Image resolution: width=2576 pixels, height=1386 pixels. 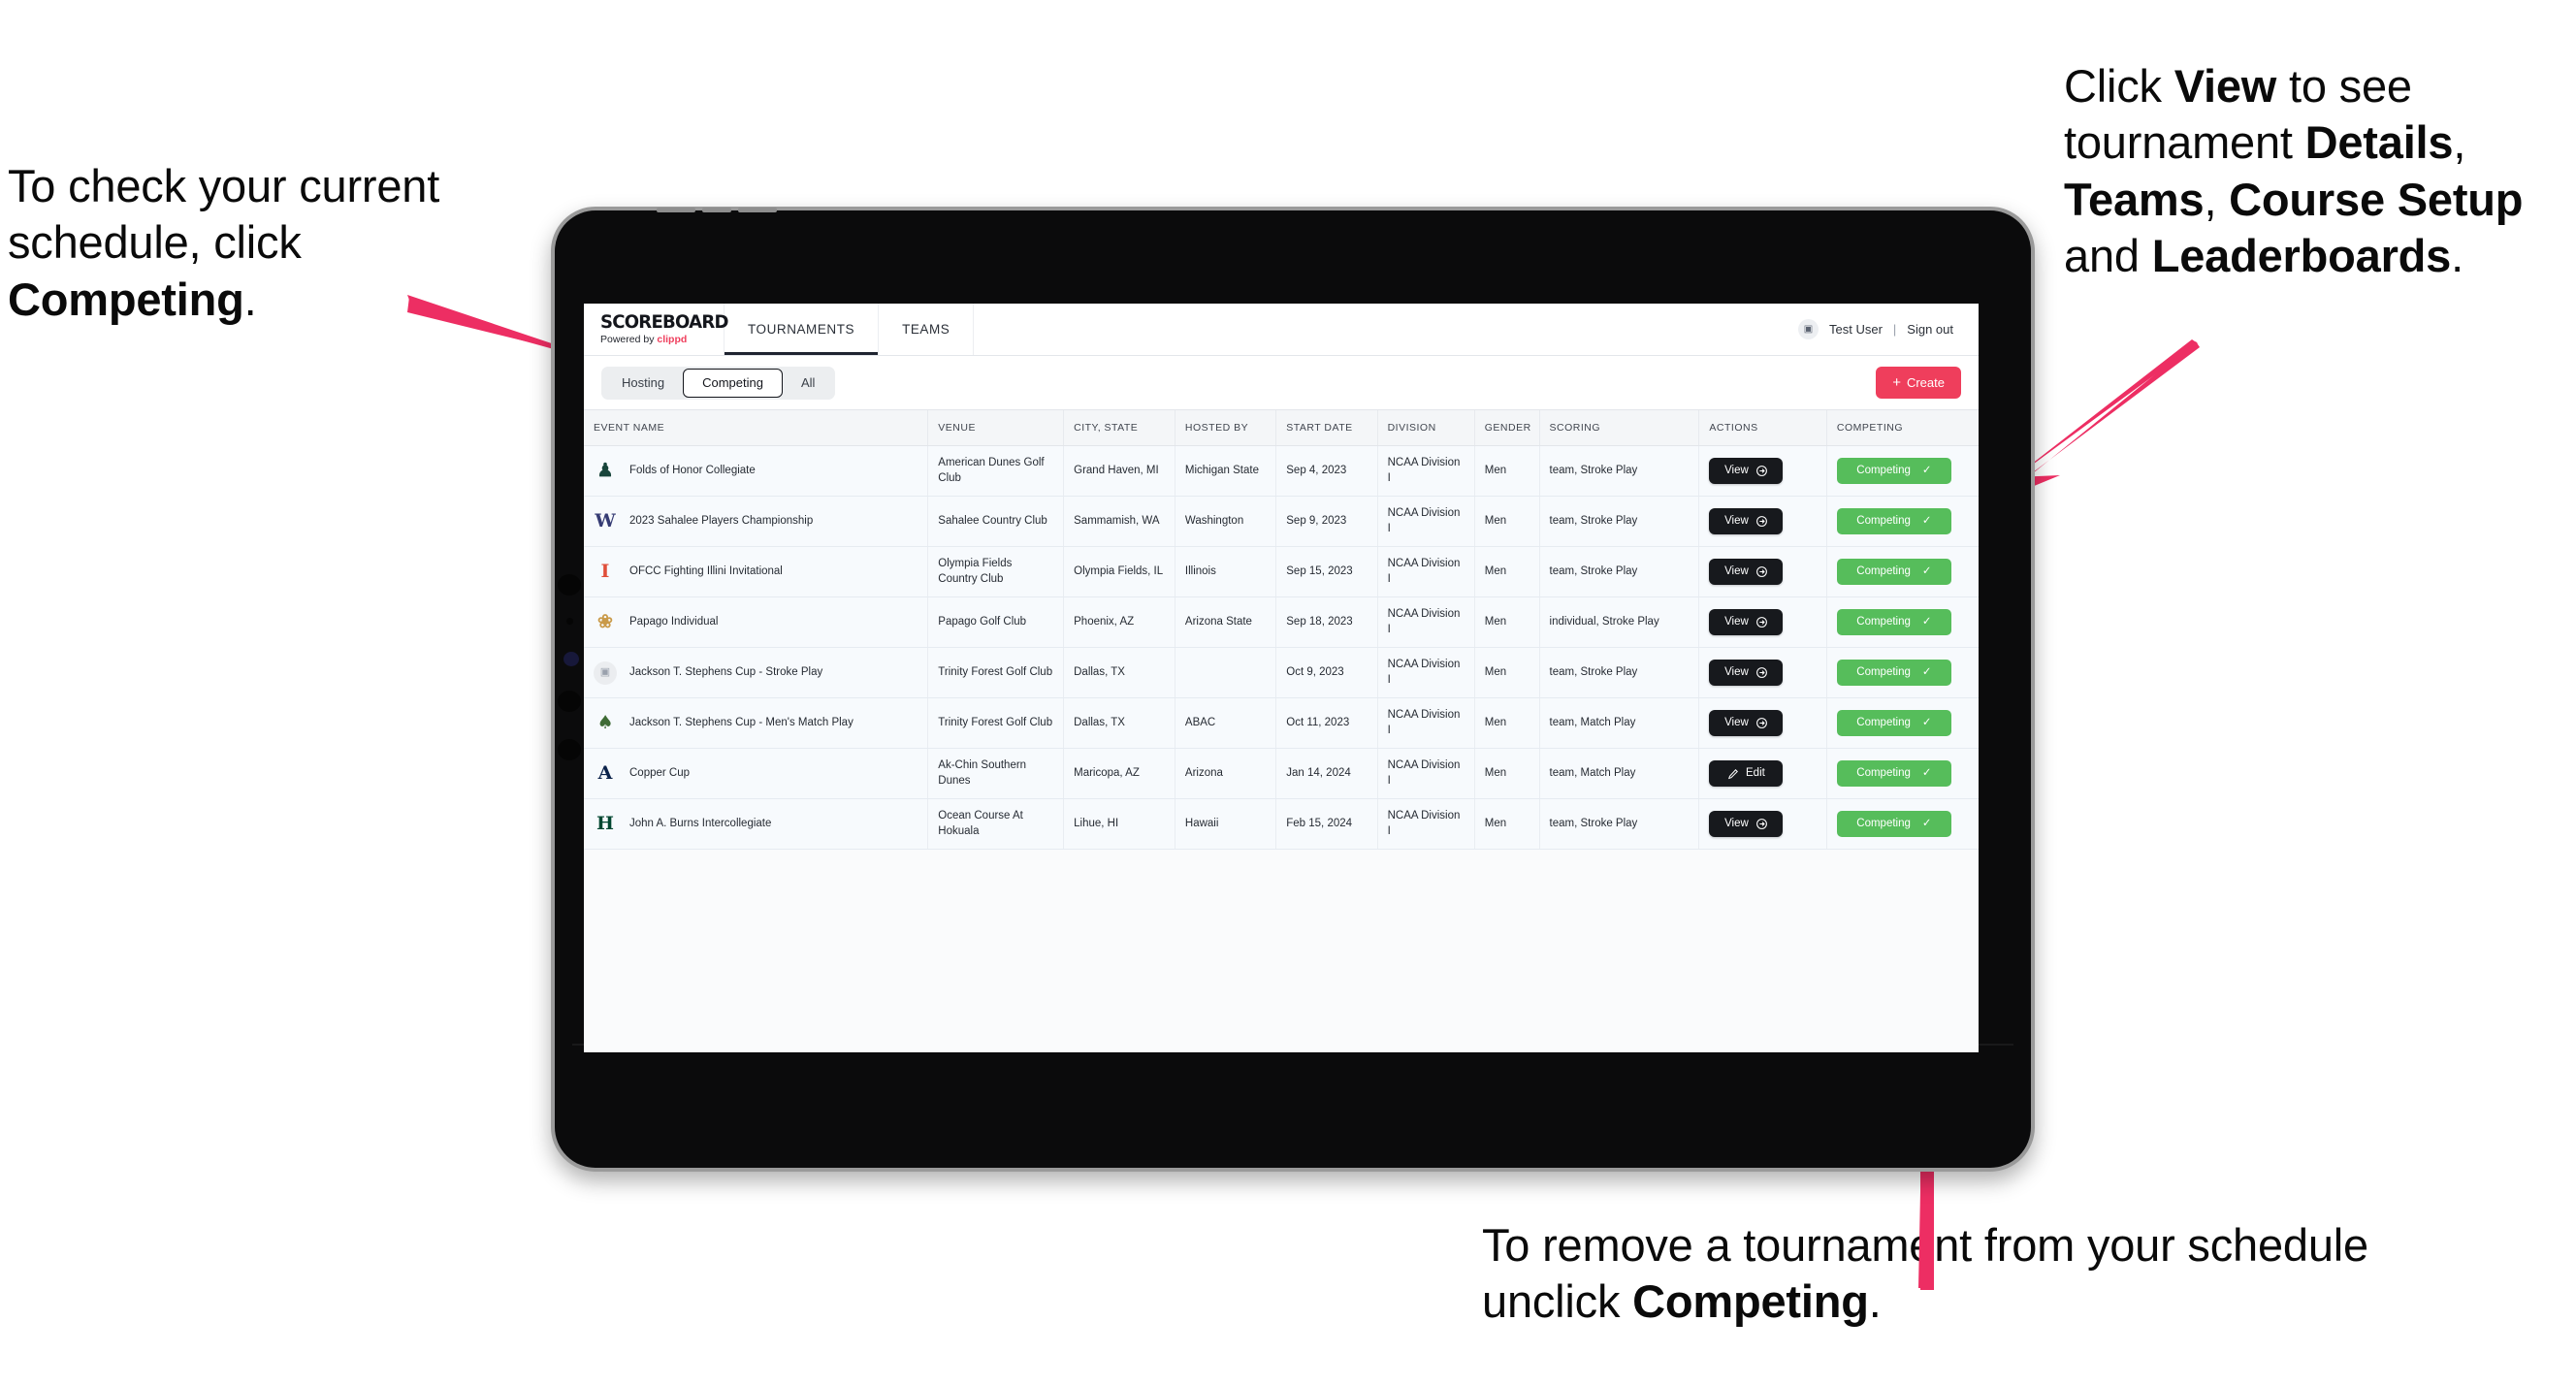 What do you see at coordinates (721, 520) in the screenshot?
I see `event-name-text: 2023 Sahalee Players Championship` at bounding box center [721, 520].